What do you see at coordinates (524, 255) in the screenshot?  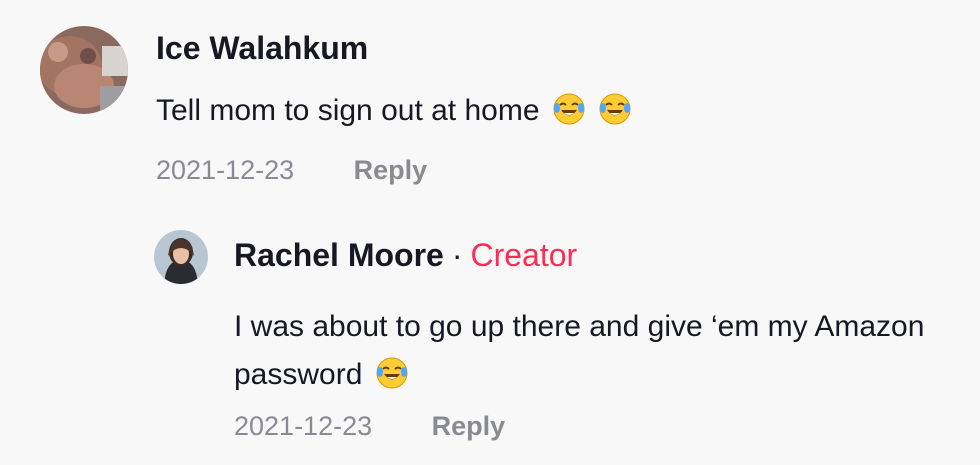 I see `creator-badge: Creator` at bounding box center [524, 255].